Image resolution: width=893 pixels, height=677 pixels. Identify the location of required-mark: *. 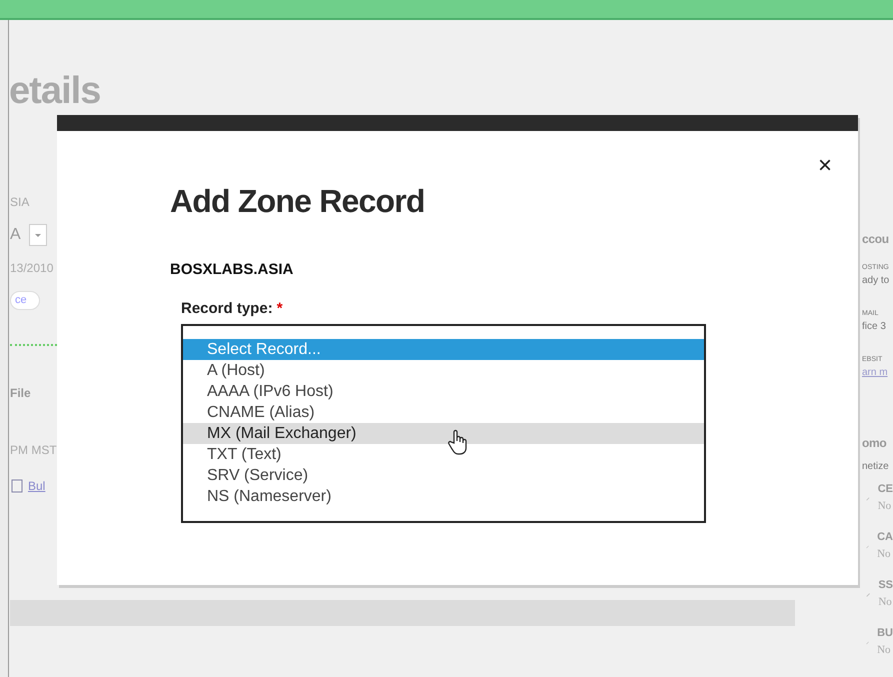
(279, 308).